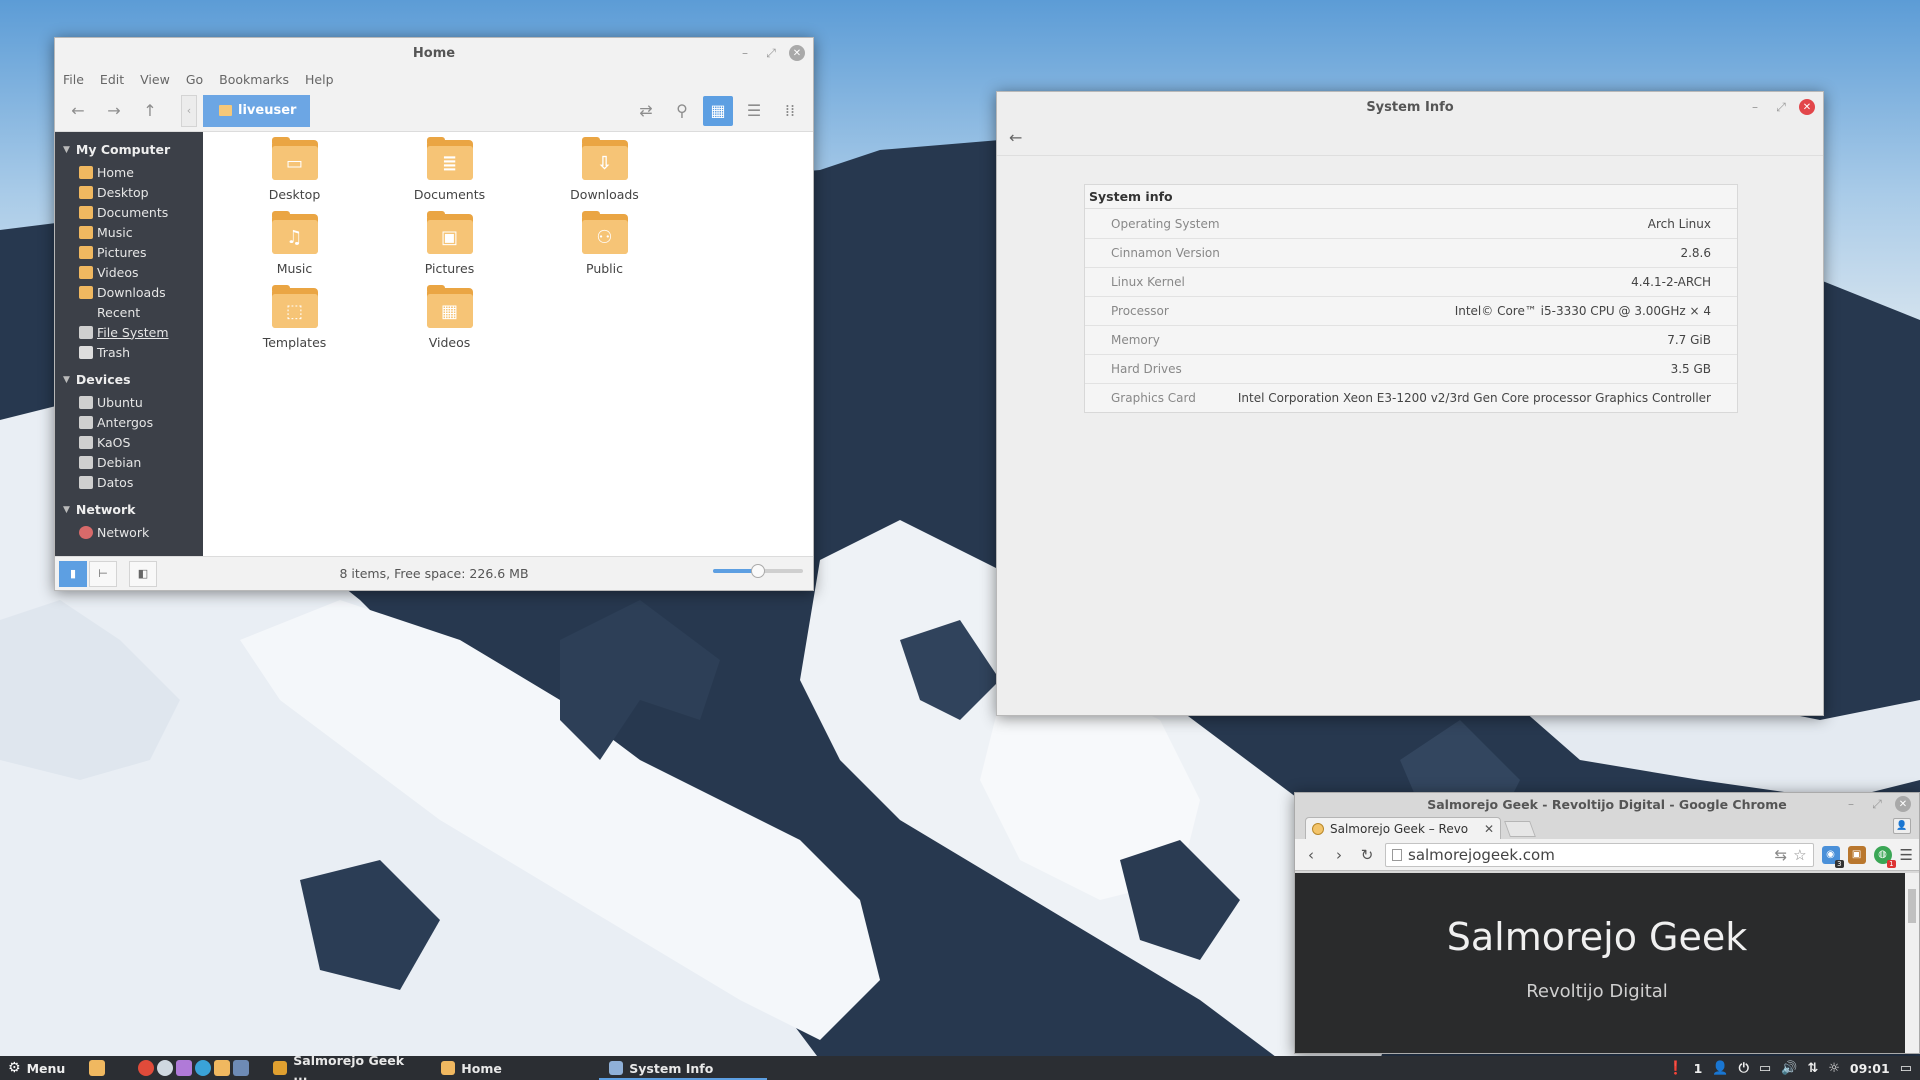  Describe the element at coordinates (129, 192) in the screenshot. I see `sidebar-item-desktop: Desktop` at that location.